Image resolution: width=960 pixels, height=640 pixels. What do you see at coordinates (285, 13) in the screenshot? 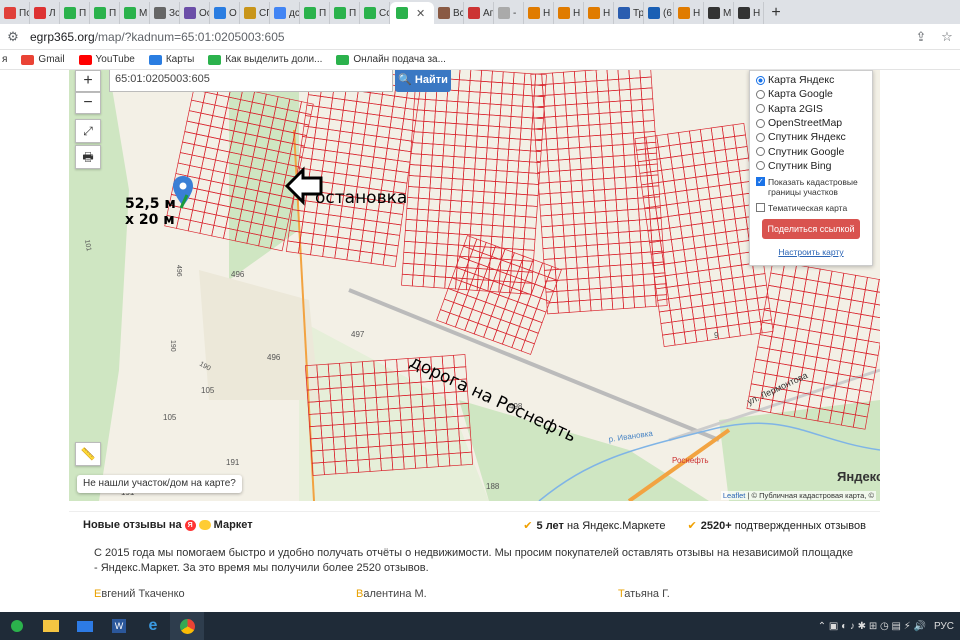
I see `tab-item: дс` at bounding box center [285, 13].